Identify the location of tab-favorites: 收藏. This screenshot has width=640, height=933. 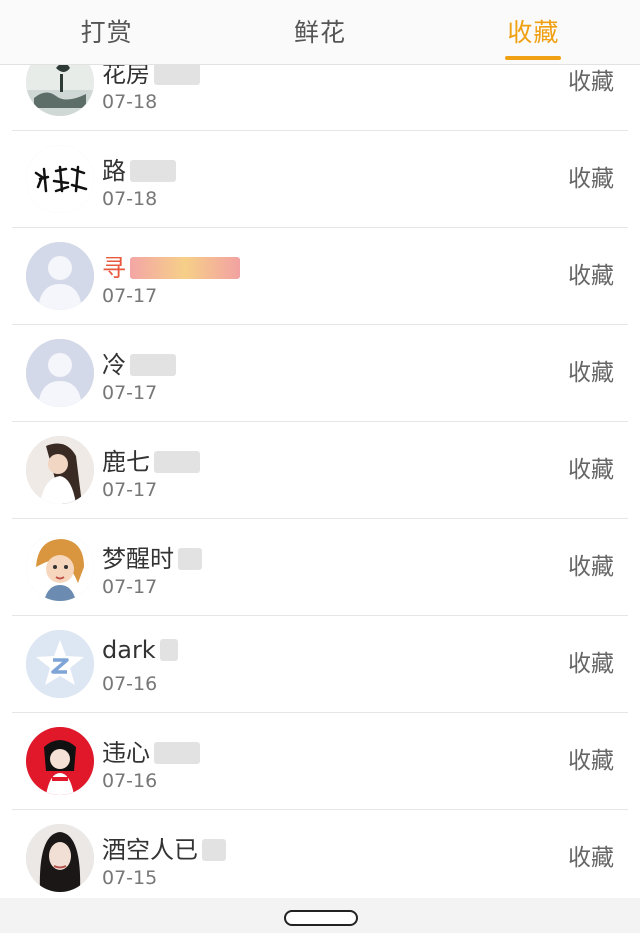
(533, 32).